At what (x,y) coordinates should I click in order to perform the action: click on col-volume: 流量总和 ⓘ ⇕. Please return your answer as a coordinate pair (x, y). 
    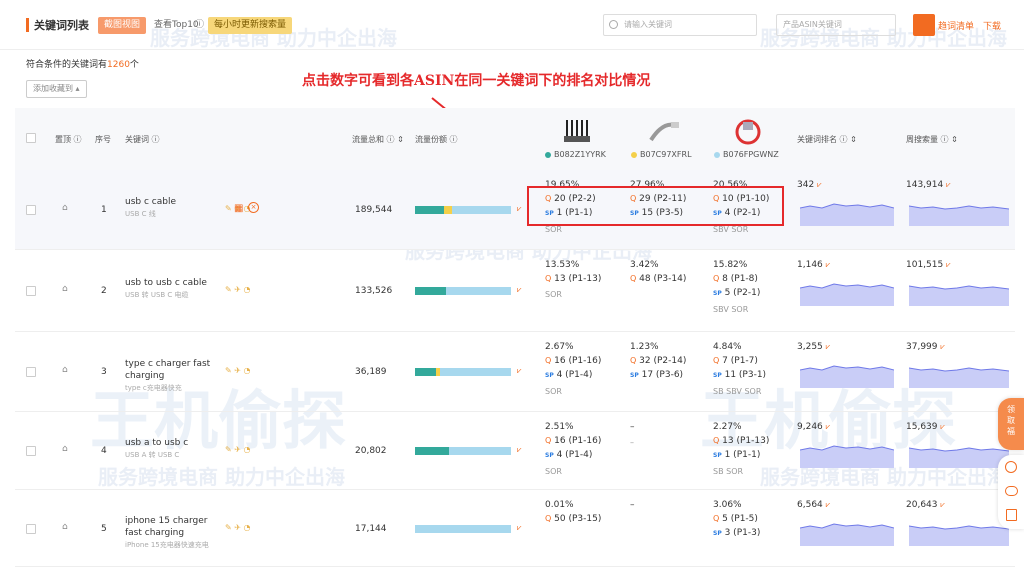
    Looking at the image, I should click on (378, 139).